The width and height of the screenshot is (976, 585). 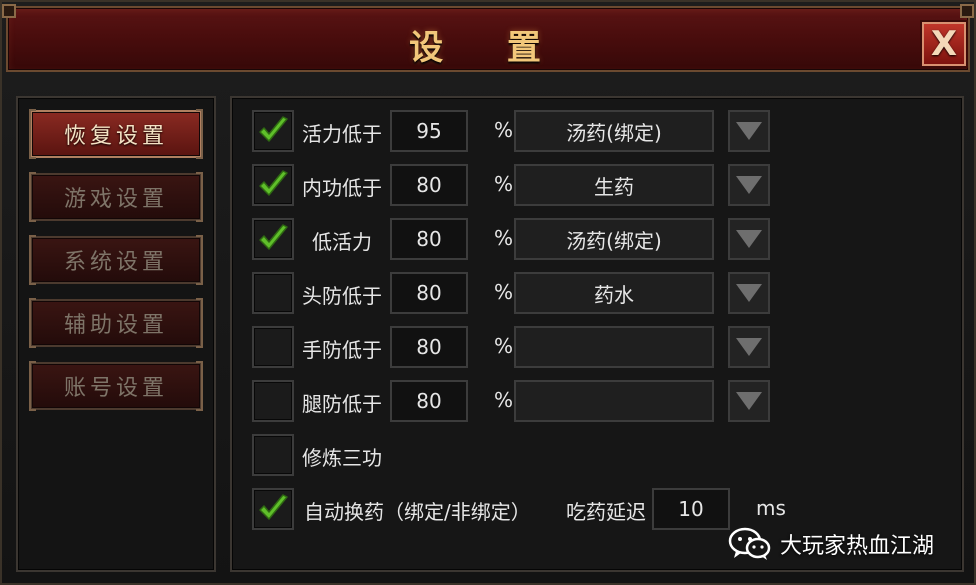 I want to click on hand-armor-dropdown-button, so click(x=749, y=347).